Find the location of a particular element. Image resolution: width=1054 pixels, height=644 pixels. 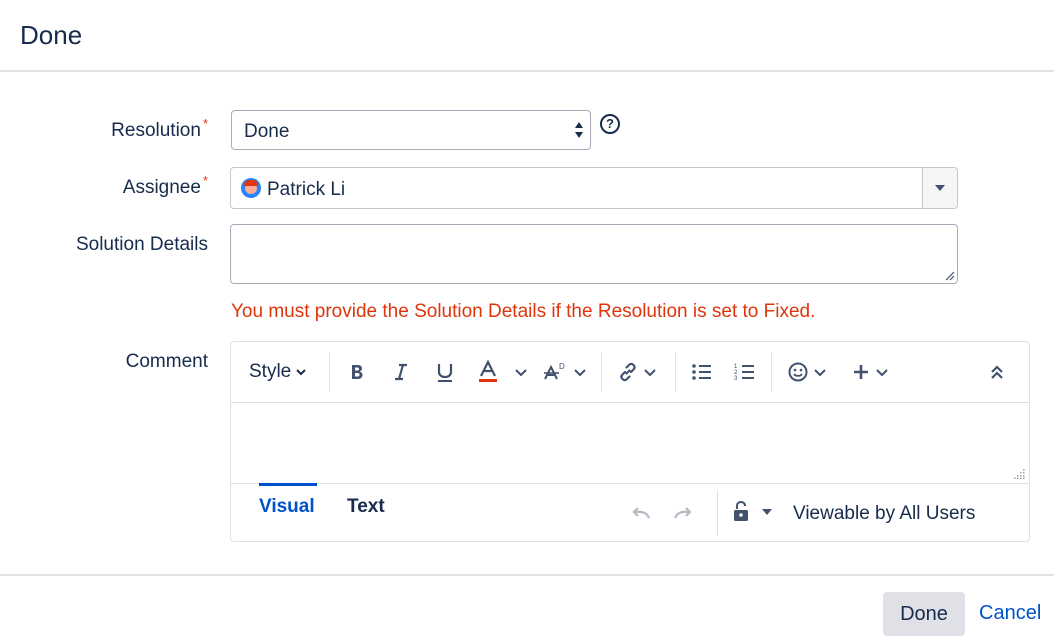

resolution-label: Resolution * is located at coordinates (159, 129).